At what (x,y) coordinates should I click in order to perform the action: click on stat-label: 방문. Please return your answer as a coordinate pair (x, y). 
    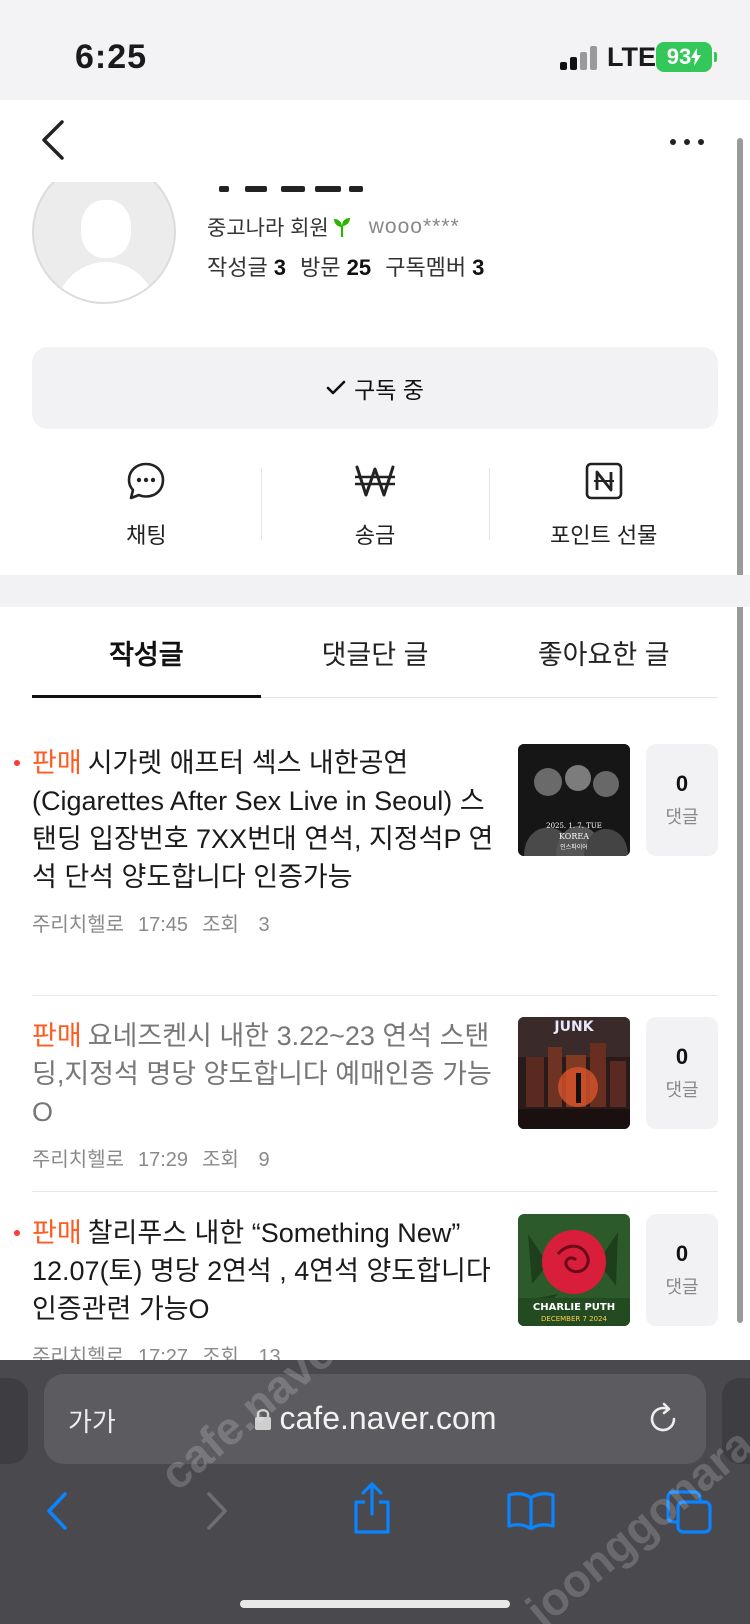
    Looking at the image, I should click on (320, 267).